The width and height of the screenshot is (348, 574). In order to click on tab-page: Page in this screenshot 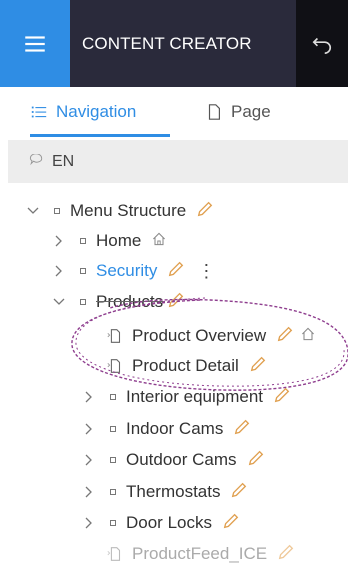, I will do `click(238, 112)`.